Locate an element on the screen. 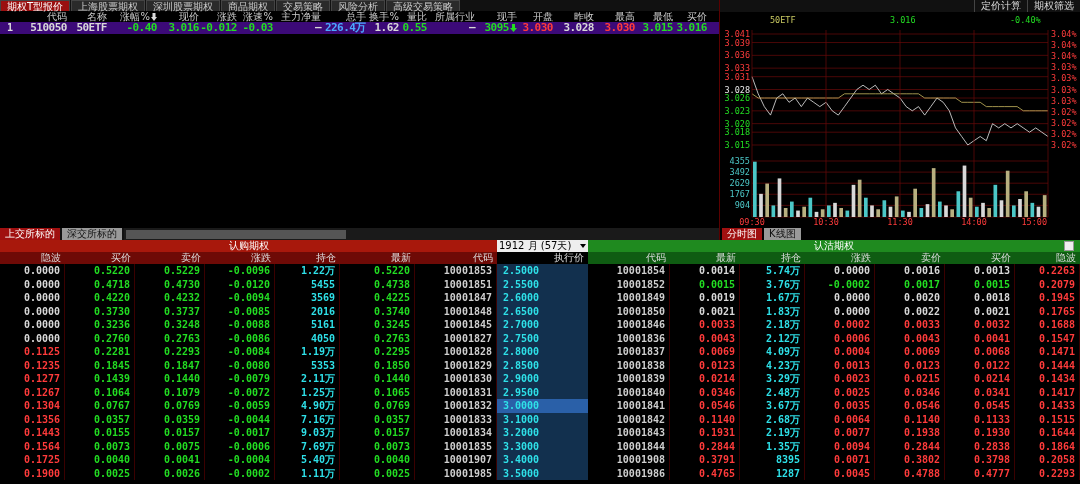 Image resolution: width=1080 pixels, height=484 pixels. quote-row: 1 510050 50ETF -0.40 3.016-0.012 -0.03 – 226.4万 1.62 0.55 – 3095 3.030 3.028 3.030 3.015 3.016 is located at coordinates (359, 28).